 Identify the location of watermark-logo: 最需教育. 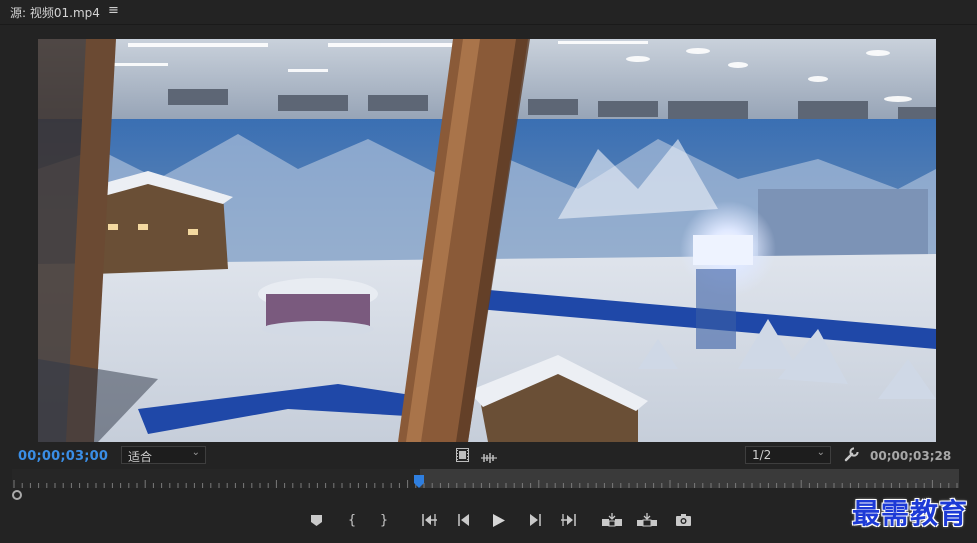
(910, 513).